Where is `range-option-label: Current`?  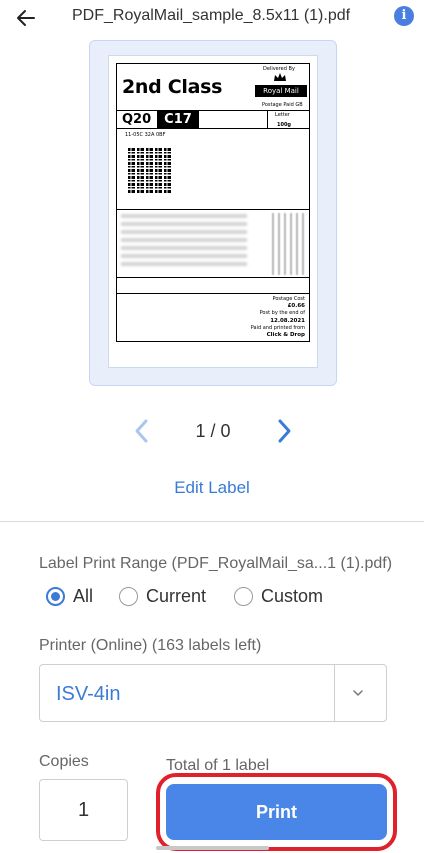 range-option-label: Current is located at coordinates (176, 595).